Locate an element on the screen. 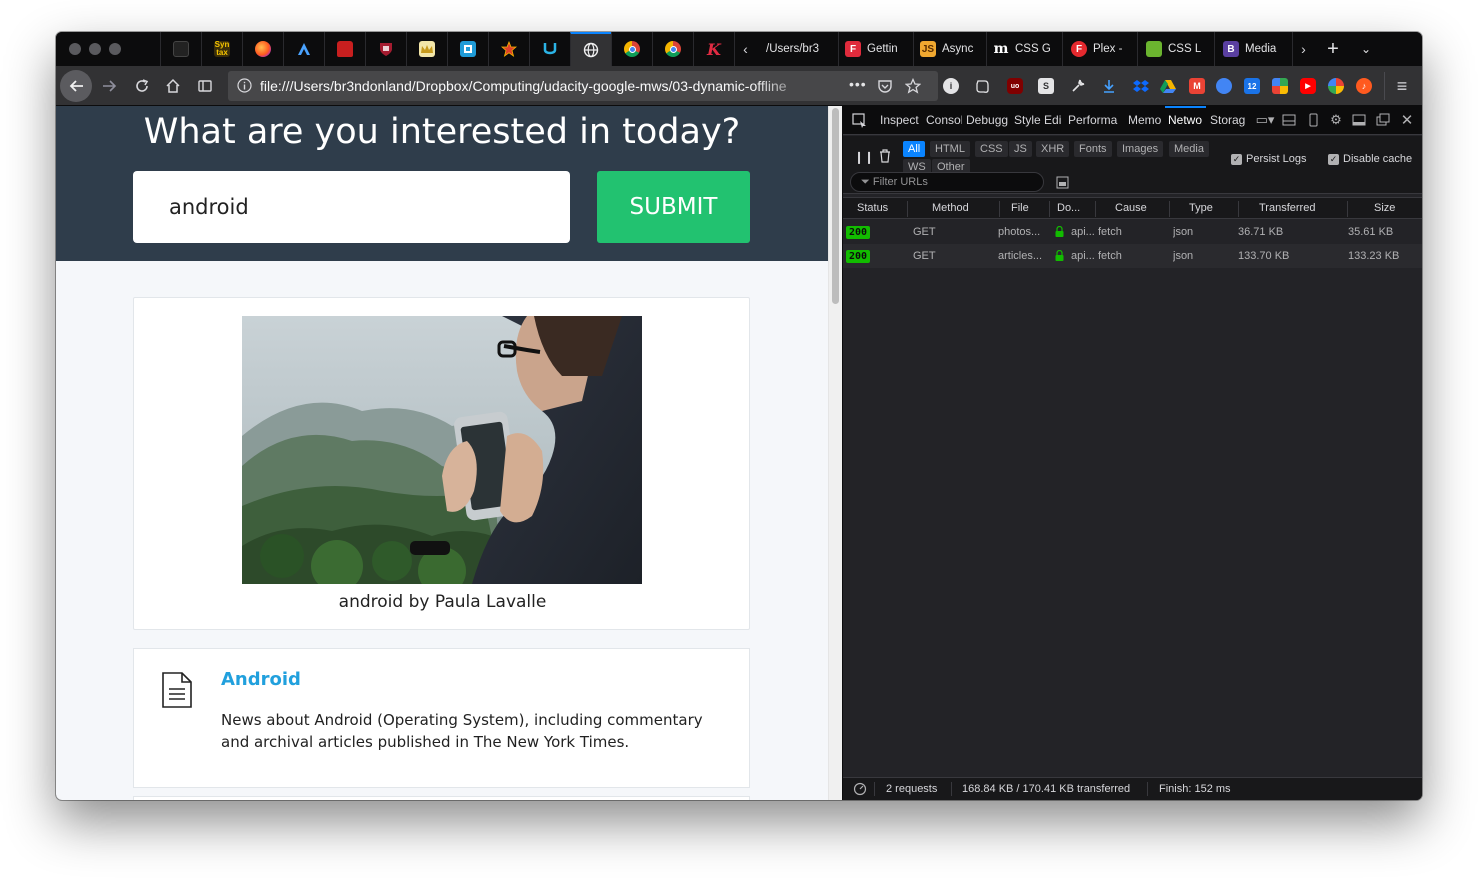  music-icon: ♪ is located at coordinates (1364, 86).